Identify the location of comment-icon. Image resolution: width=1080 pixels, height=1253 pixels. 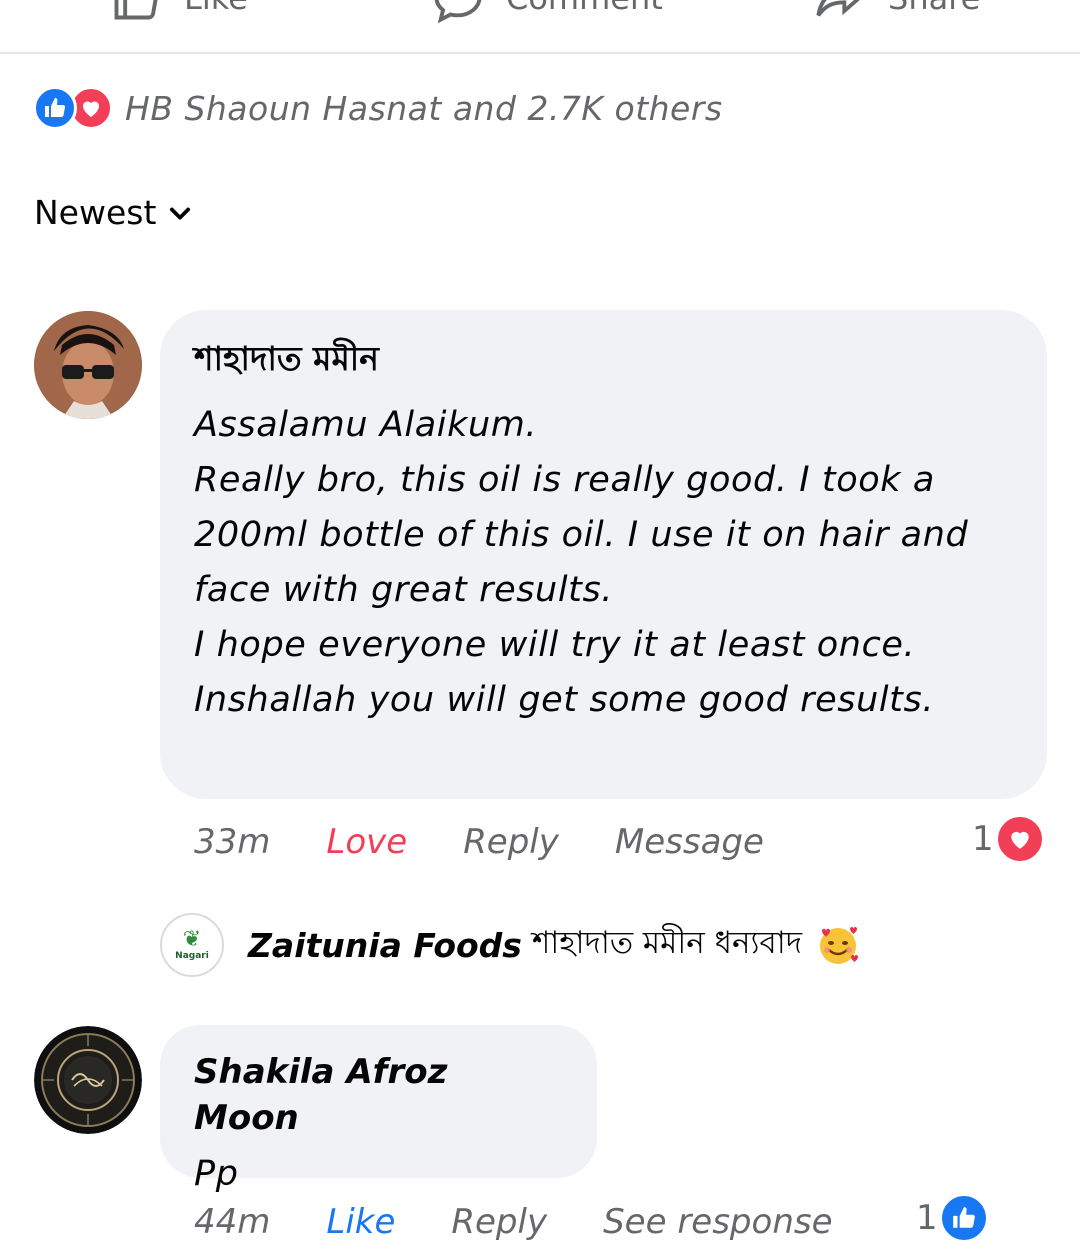
(458, 12).